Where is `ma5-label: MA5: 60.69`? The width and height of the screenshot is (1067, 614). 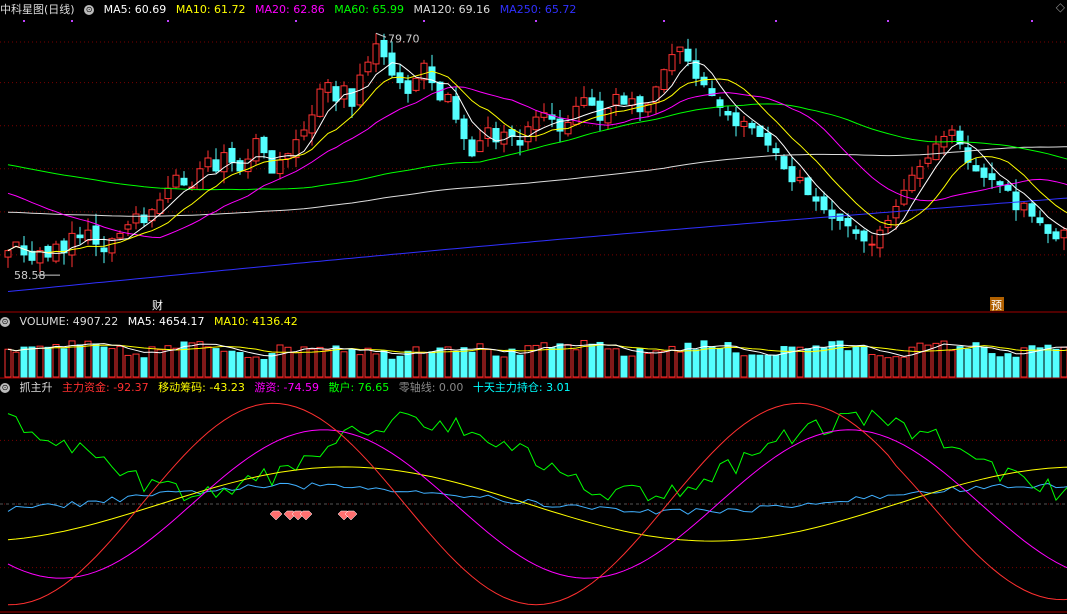 ma5-label: MA5: 60.69 is located at coordinates (135, 9).